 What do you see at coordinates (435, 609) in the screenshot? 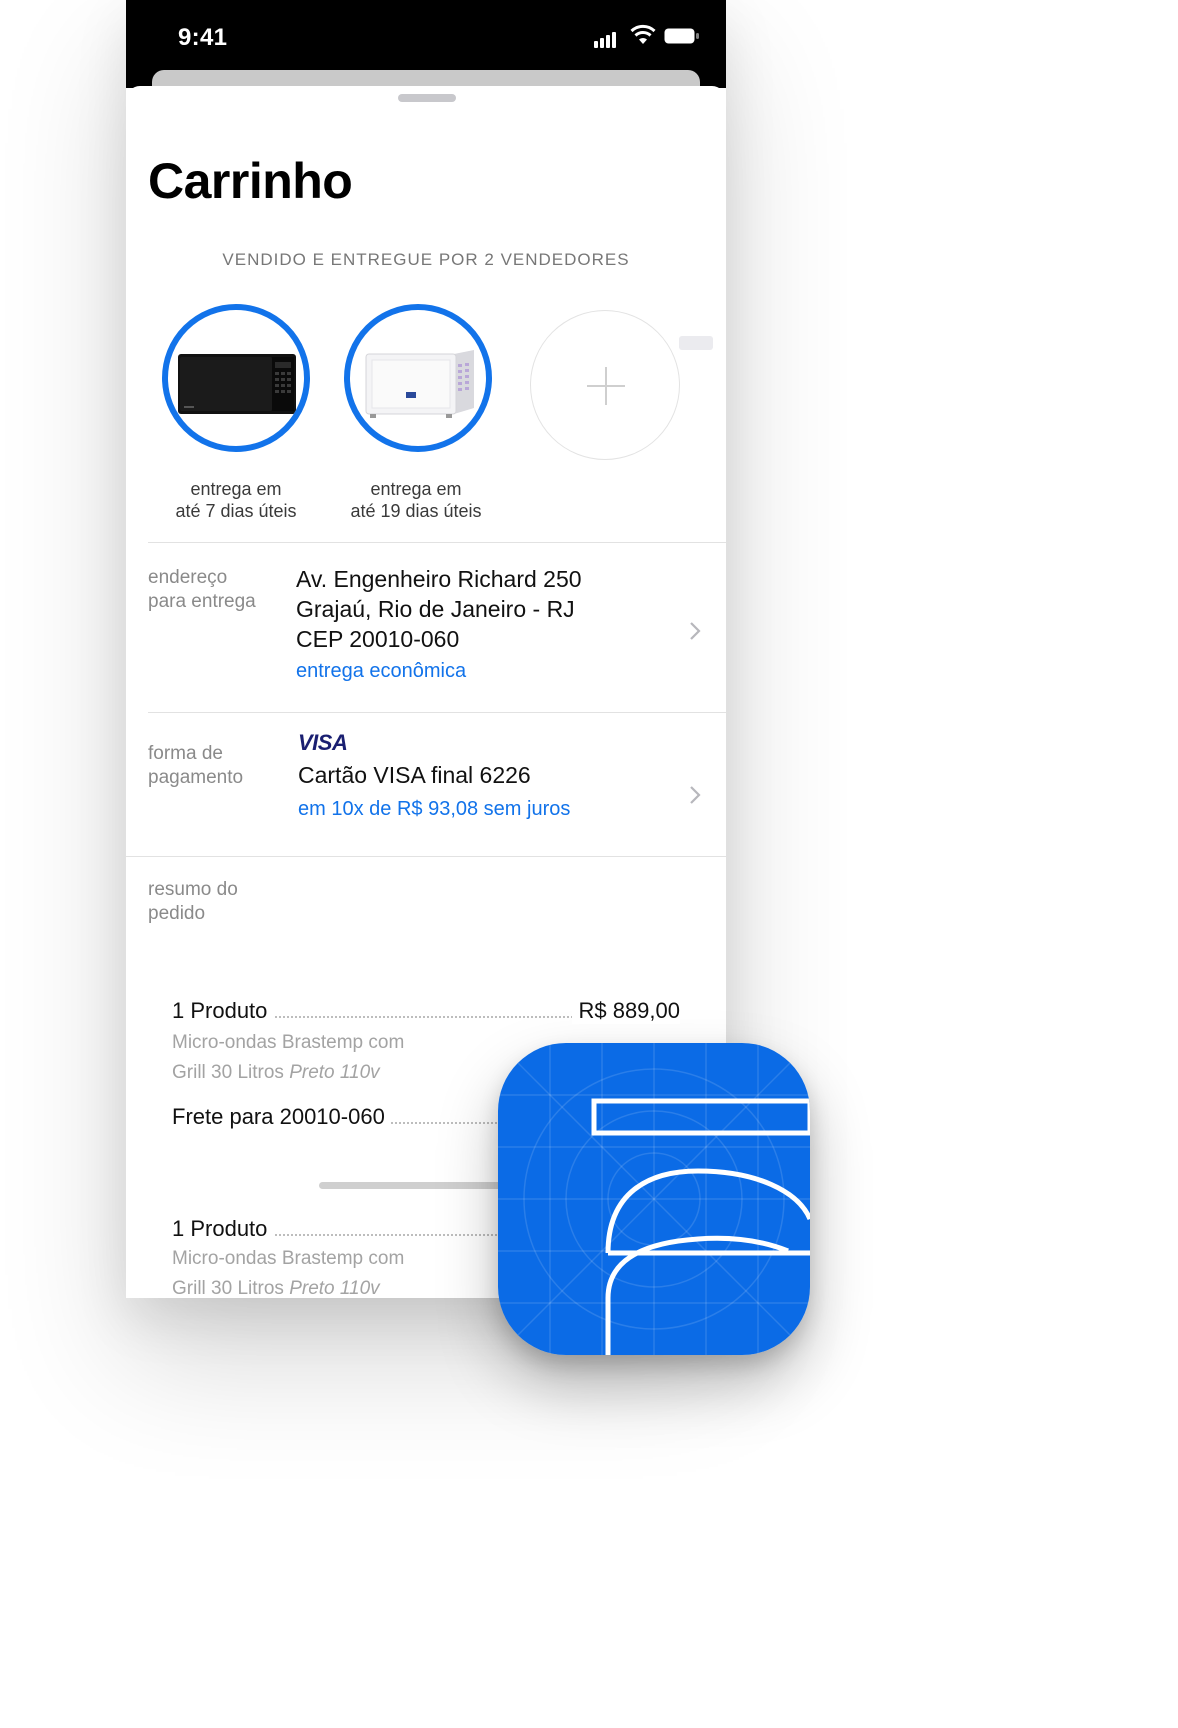
I see `address-line2: Grajaú, Rio de Janeiro - RJ` at bounding box center [435, 609].